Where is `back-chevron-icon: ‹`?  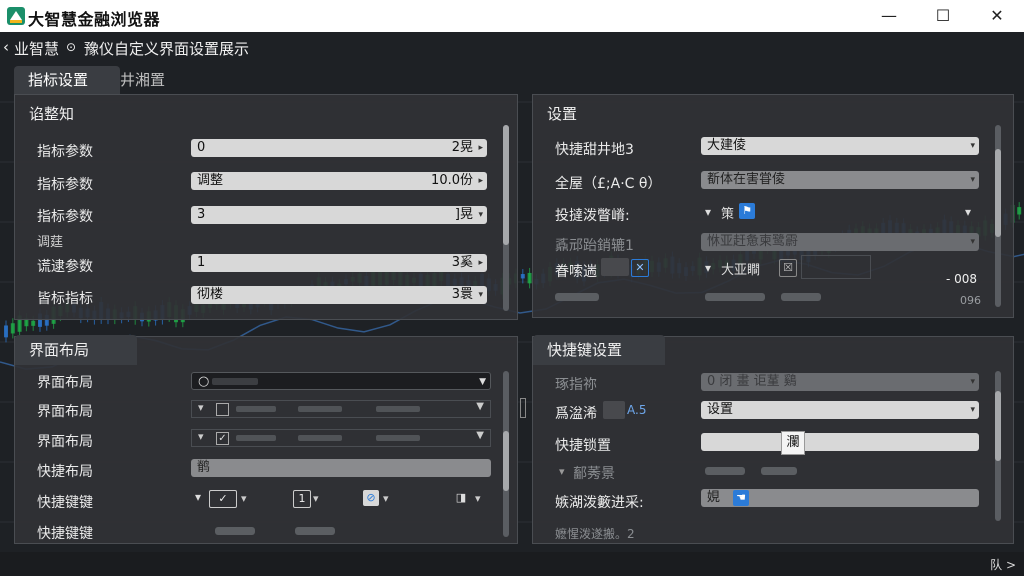 back-chevron-icon: ‹ is located at coordinates (6, 47).